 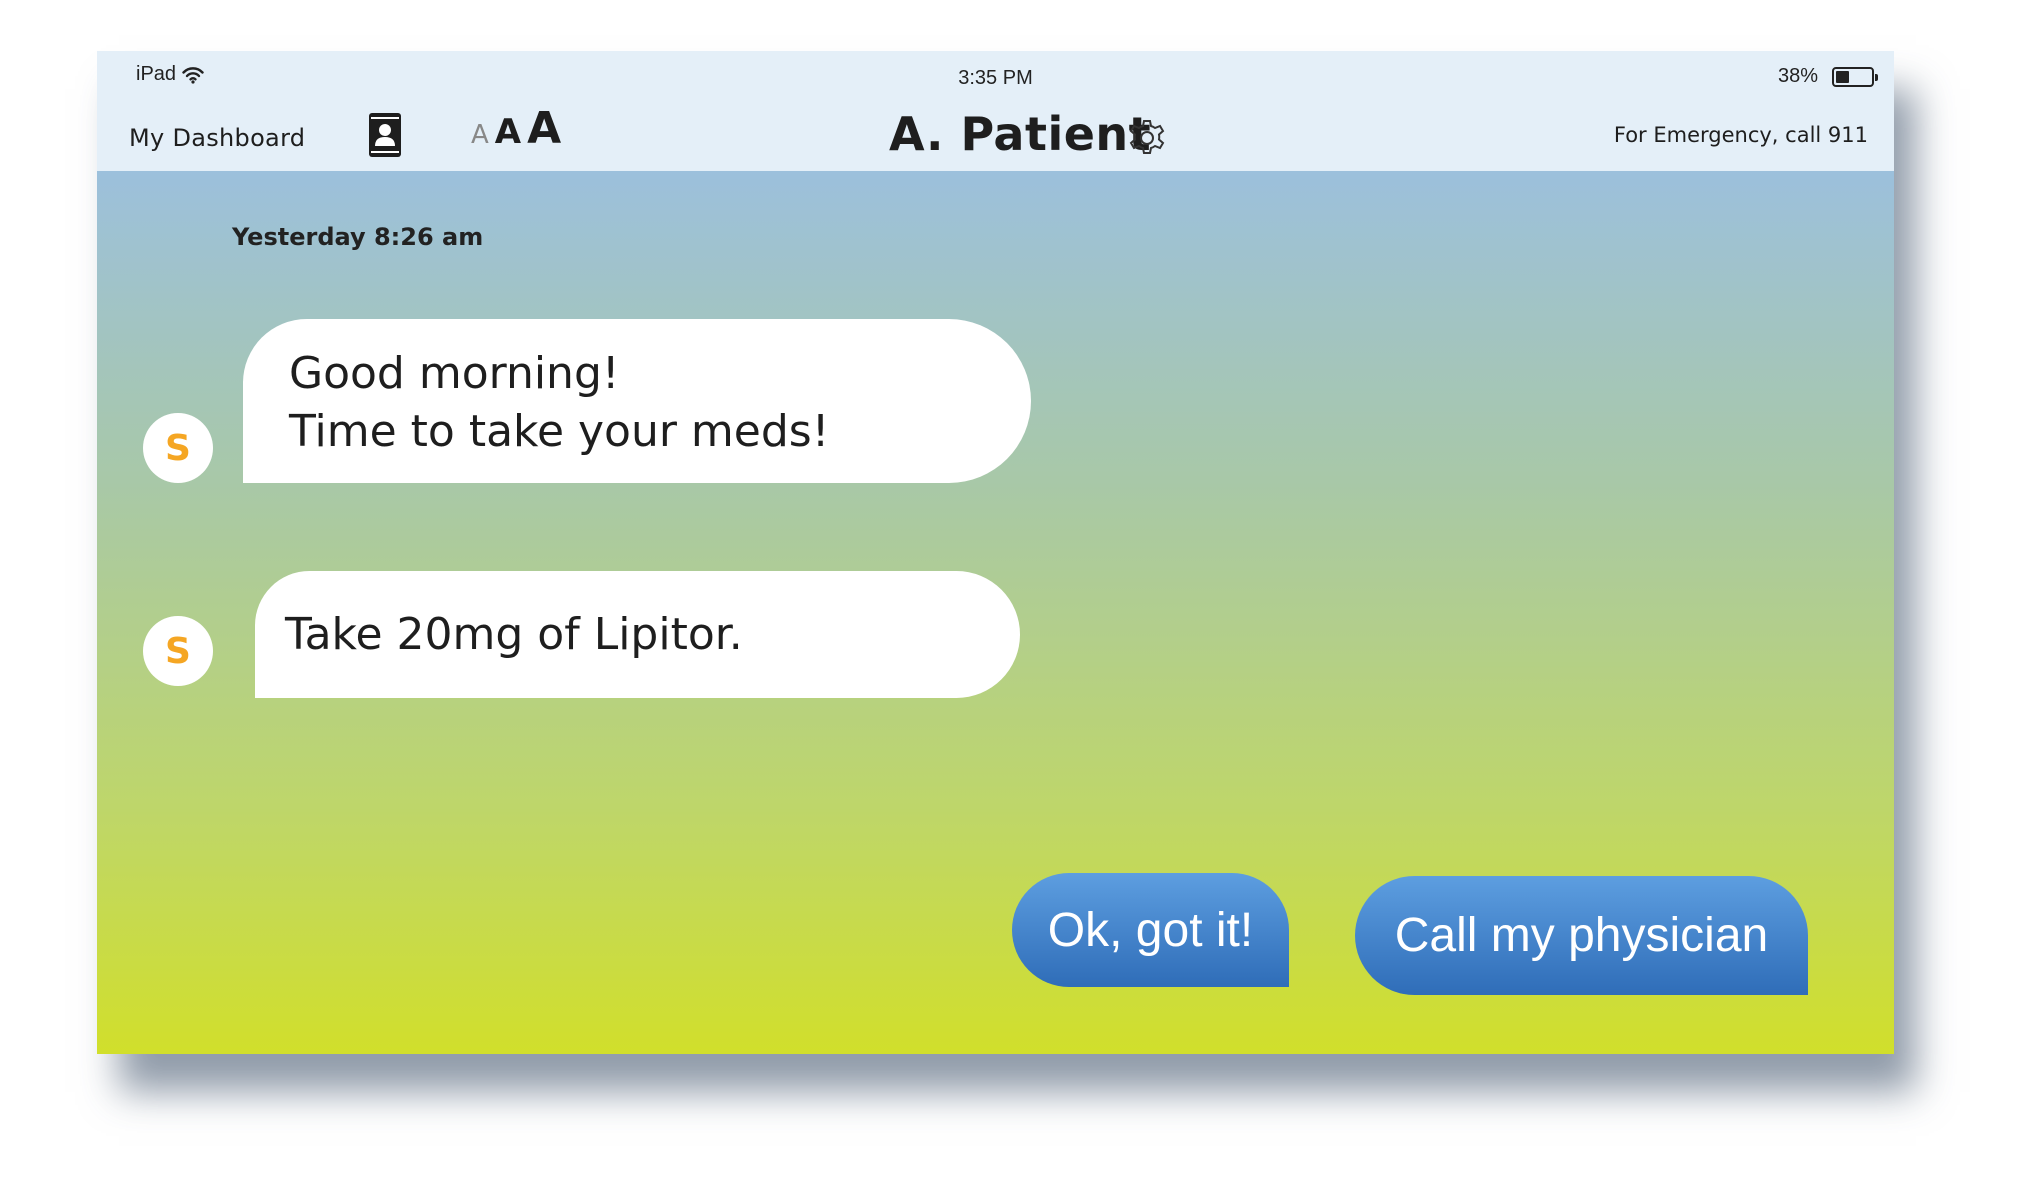 What do you see at coordinates (454, 373) in the screenshot?
I see `message-line: Good morning!` at bounding box center [454, 373].